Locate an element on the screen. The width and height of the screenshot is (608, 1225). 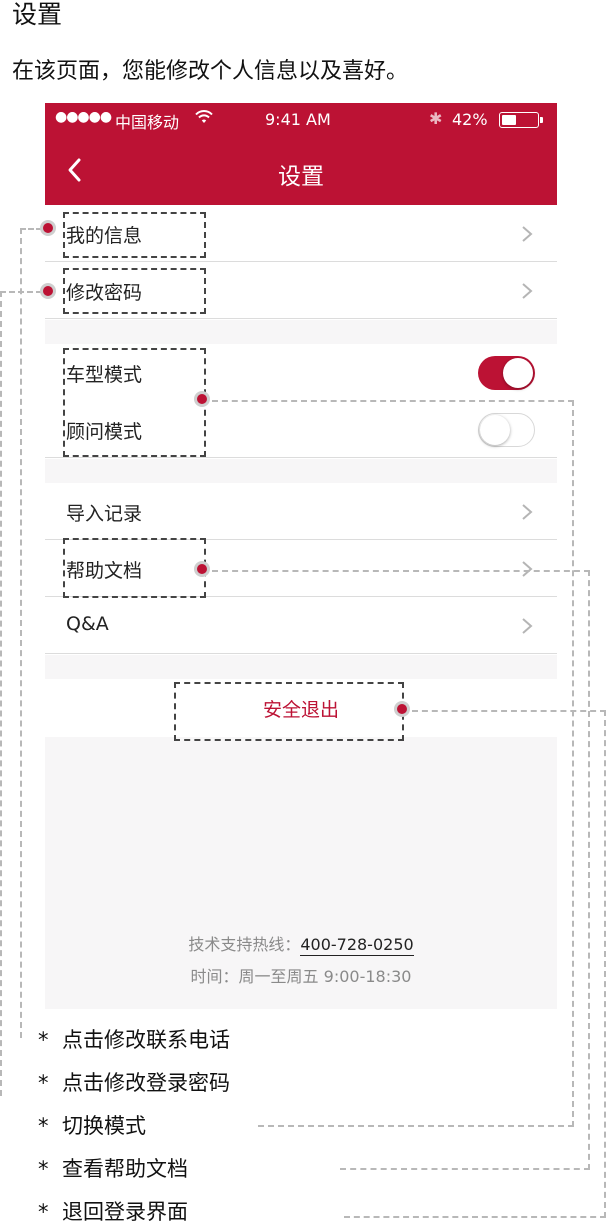
note-text: 点击修改联系电话 is located at coordinates (146, 1040).